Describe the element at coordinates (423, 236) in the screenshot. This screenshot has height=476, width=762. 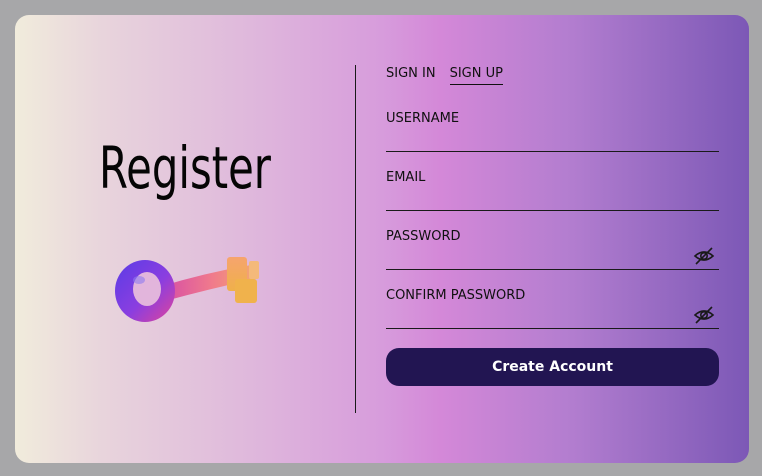
I see `password-label: PASSWORD` at that location.